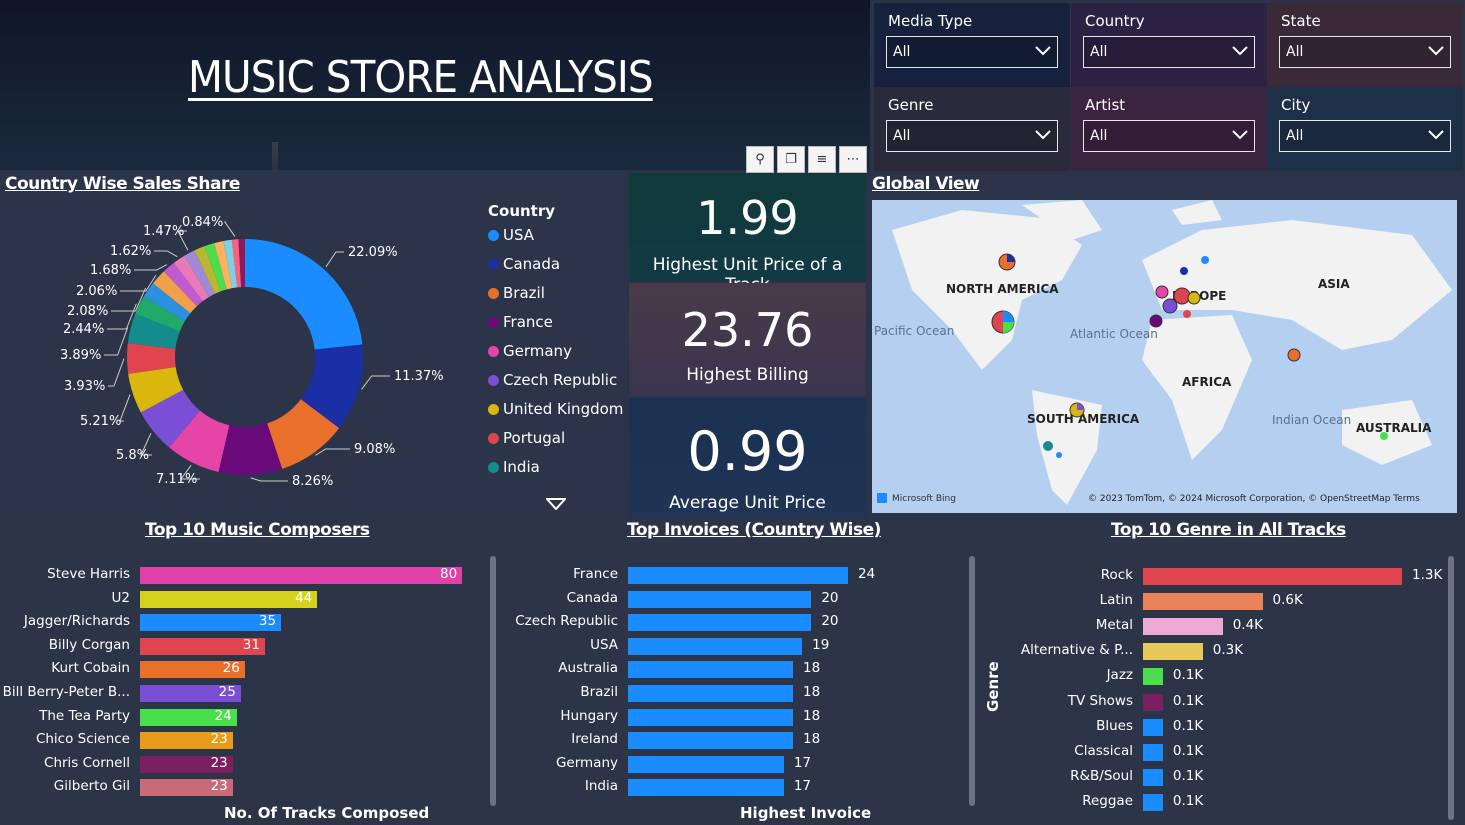 The height and width of the screenshot is (825, 1465). What do you see at coordinates (822, 159) in the screenshot?
I see `filter-icon: ≡` at bounding box center [822, 159].